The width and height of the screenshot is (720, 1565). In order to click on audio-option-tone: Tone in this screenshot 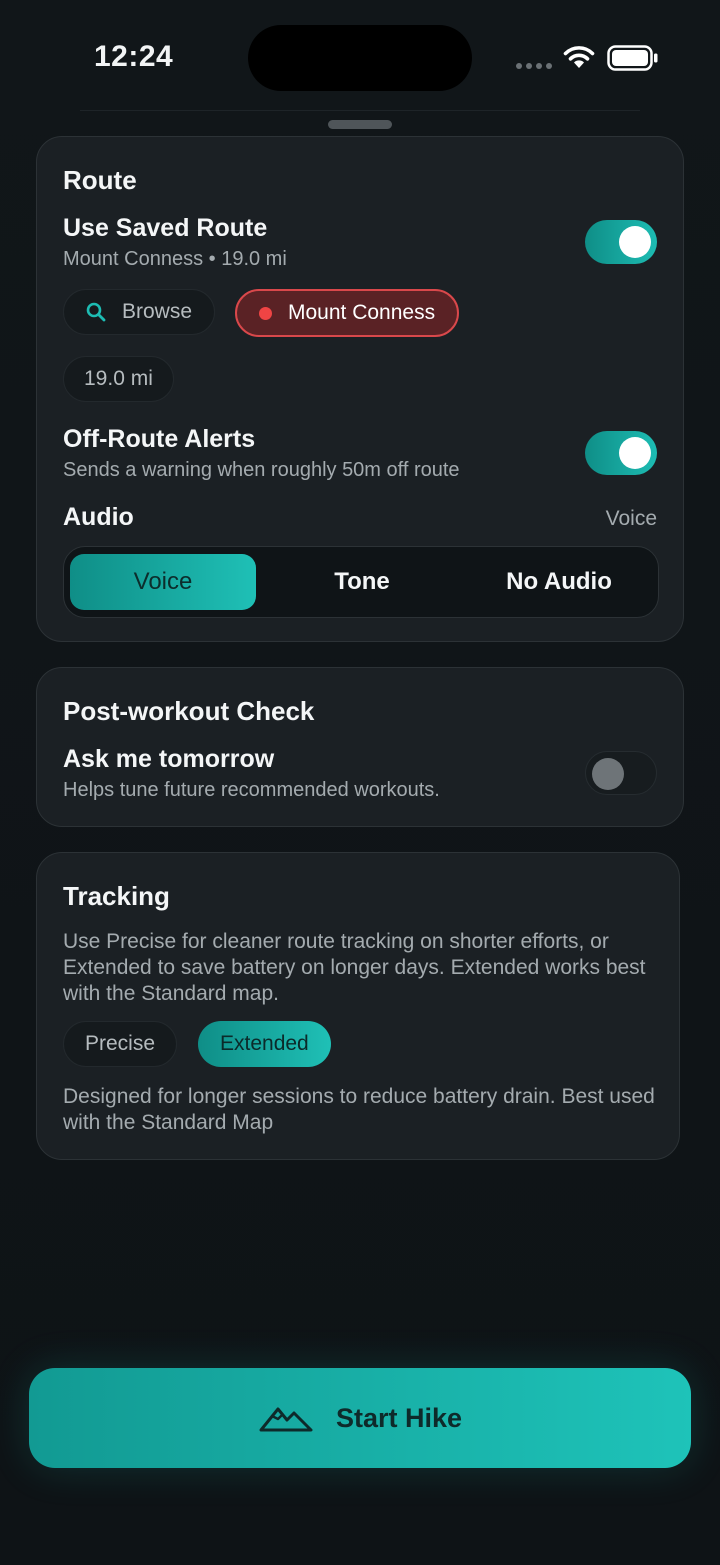, I will do `click(362, 582)`.